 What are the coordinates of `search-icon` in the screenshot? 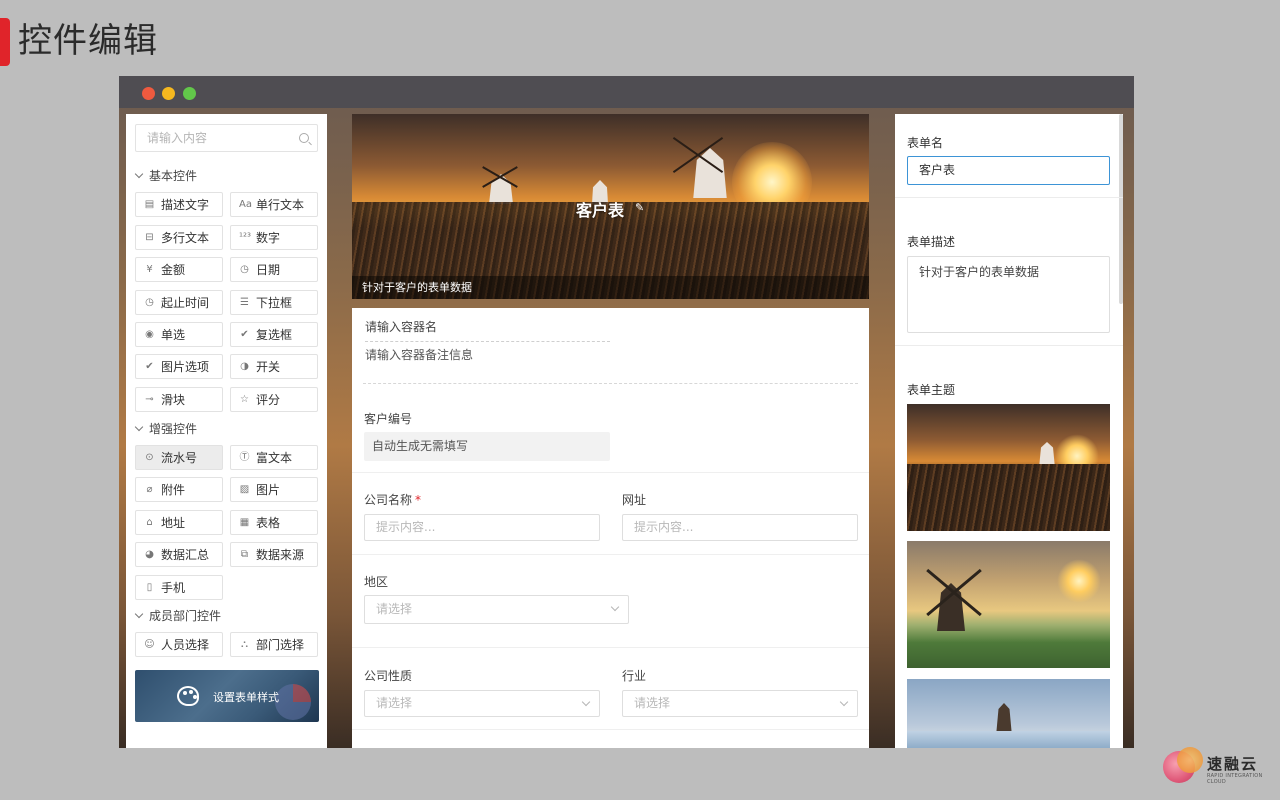 It's located at (304, 138).